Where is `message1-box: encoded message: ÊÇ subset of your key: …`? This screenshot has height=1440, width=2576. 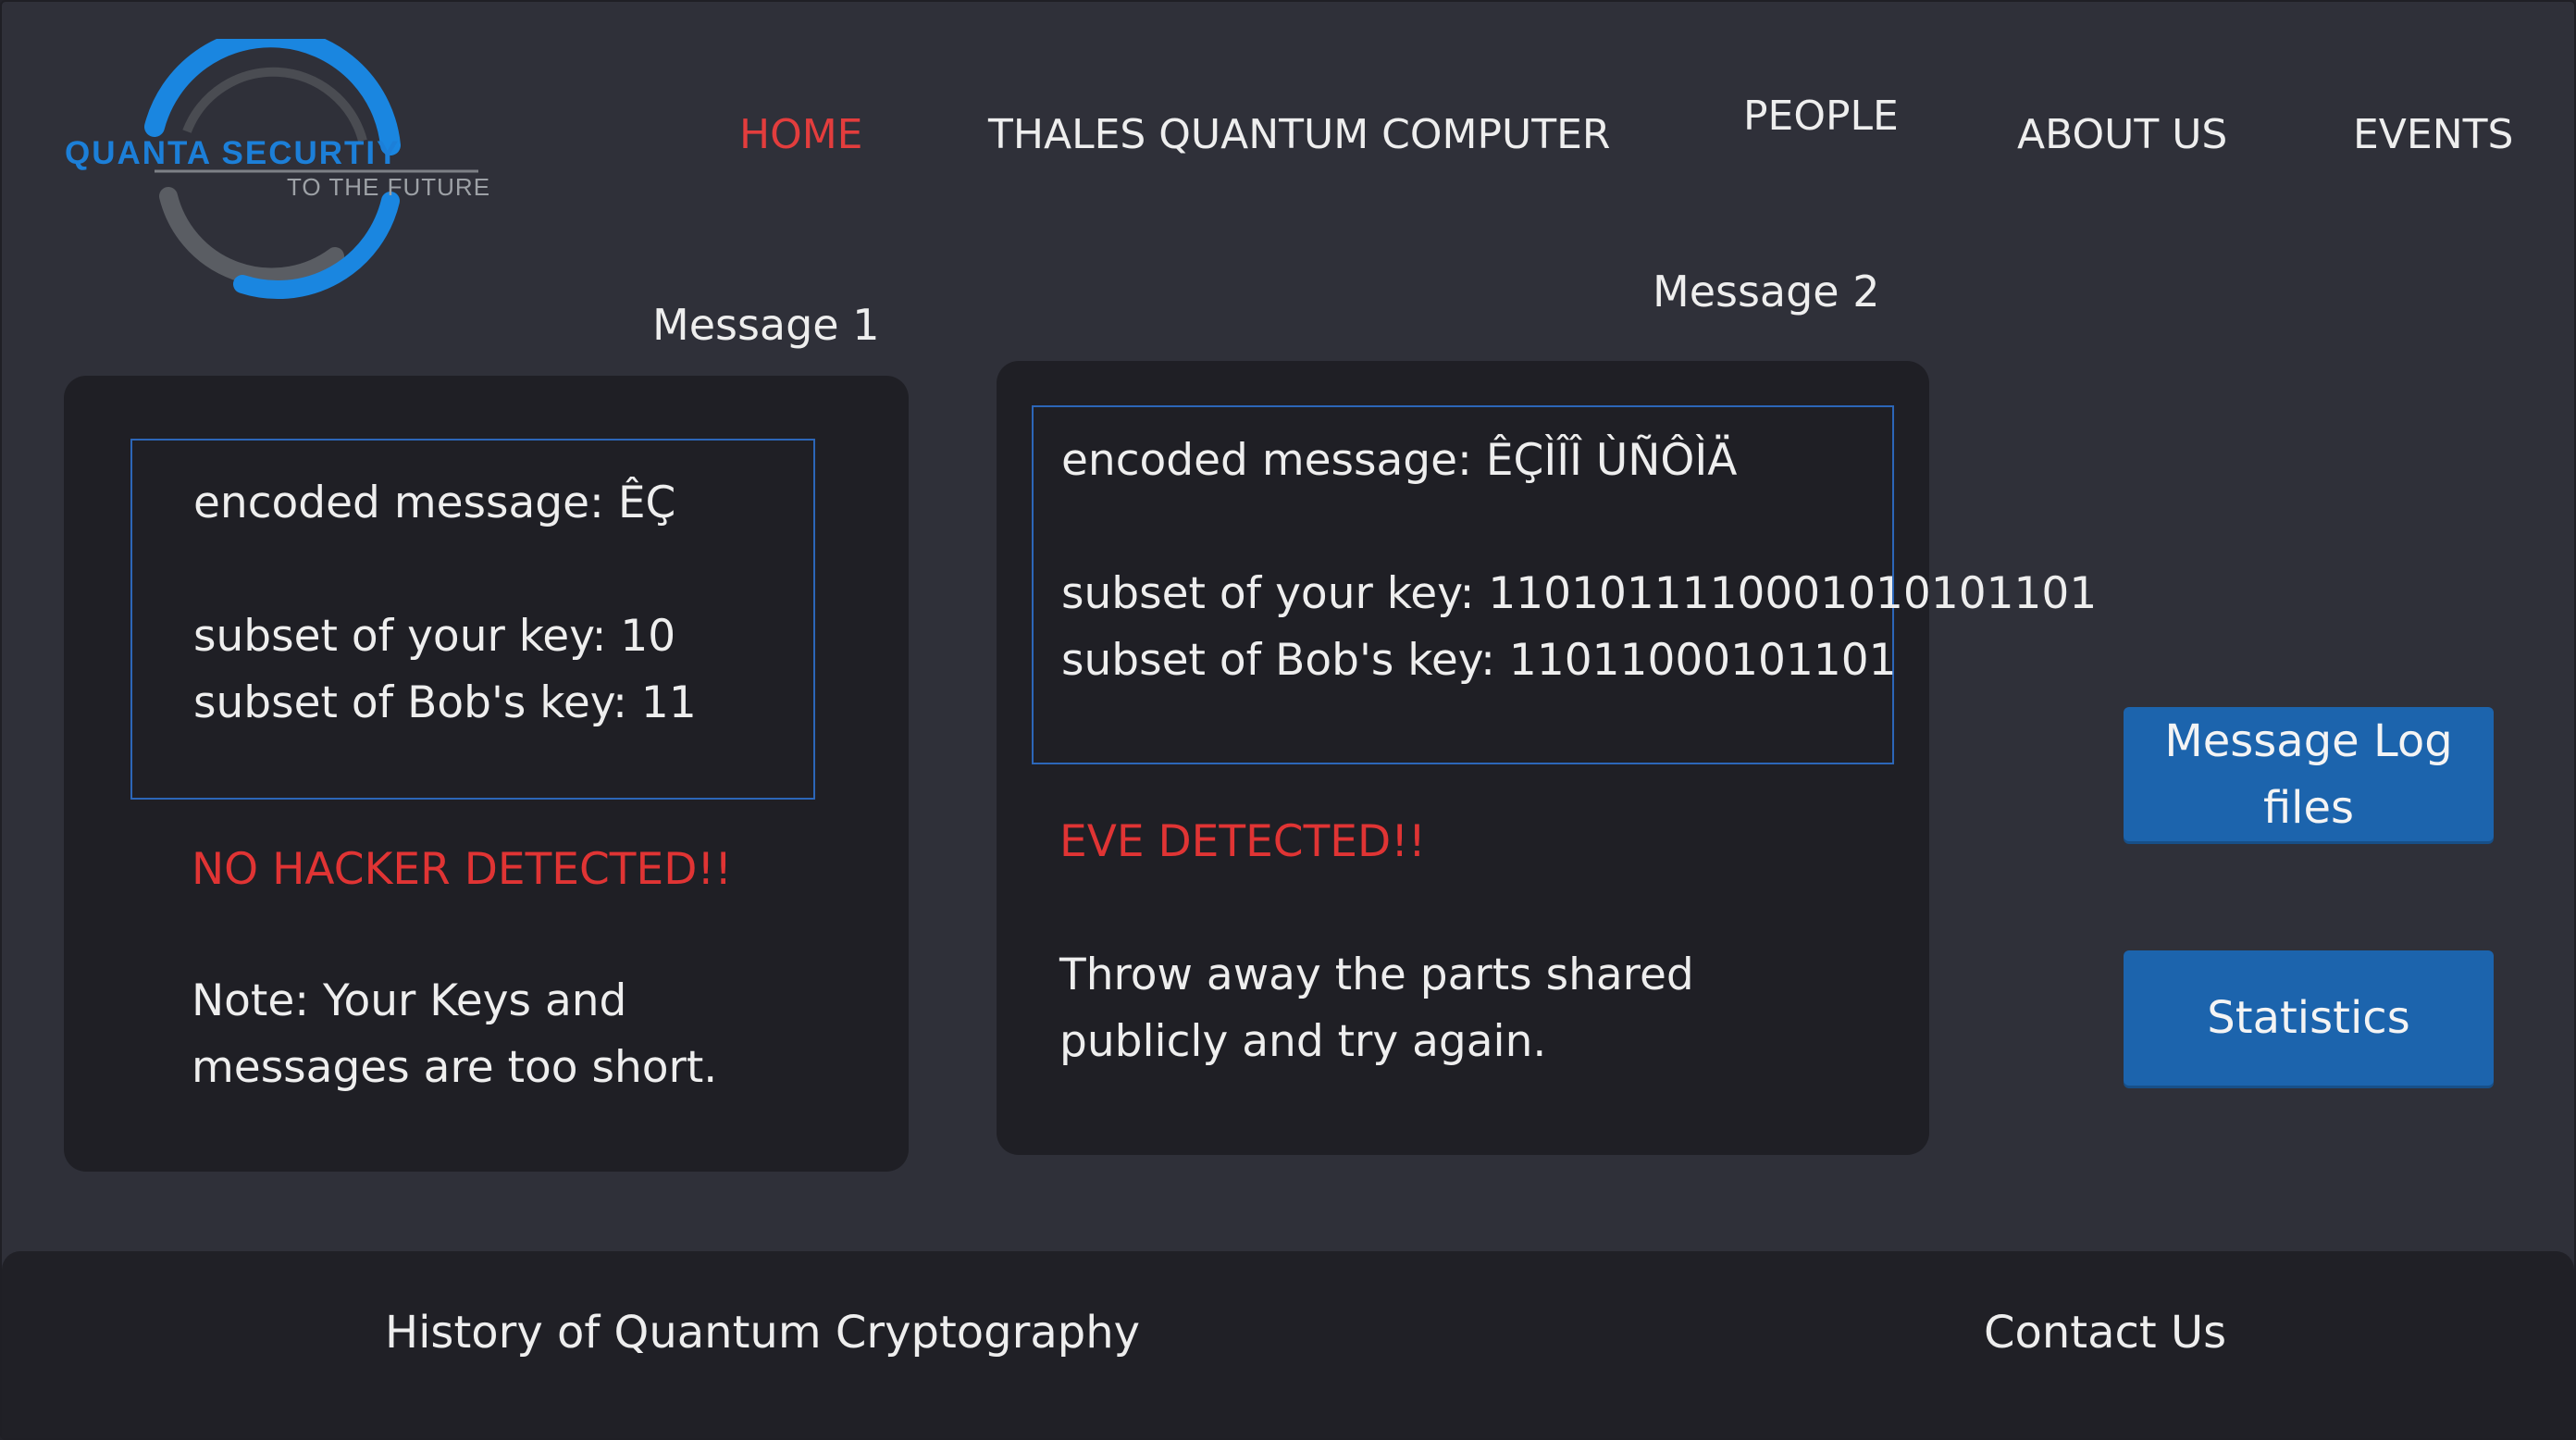 message1-box: encoded message: ÊÇ subset of your key: … is located at coordinates (473, 619).